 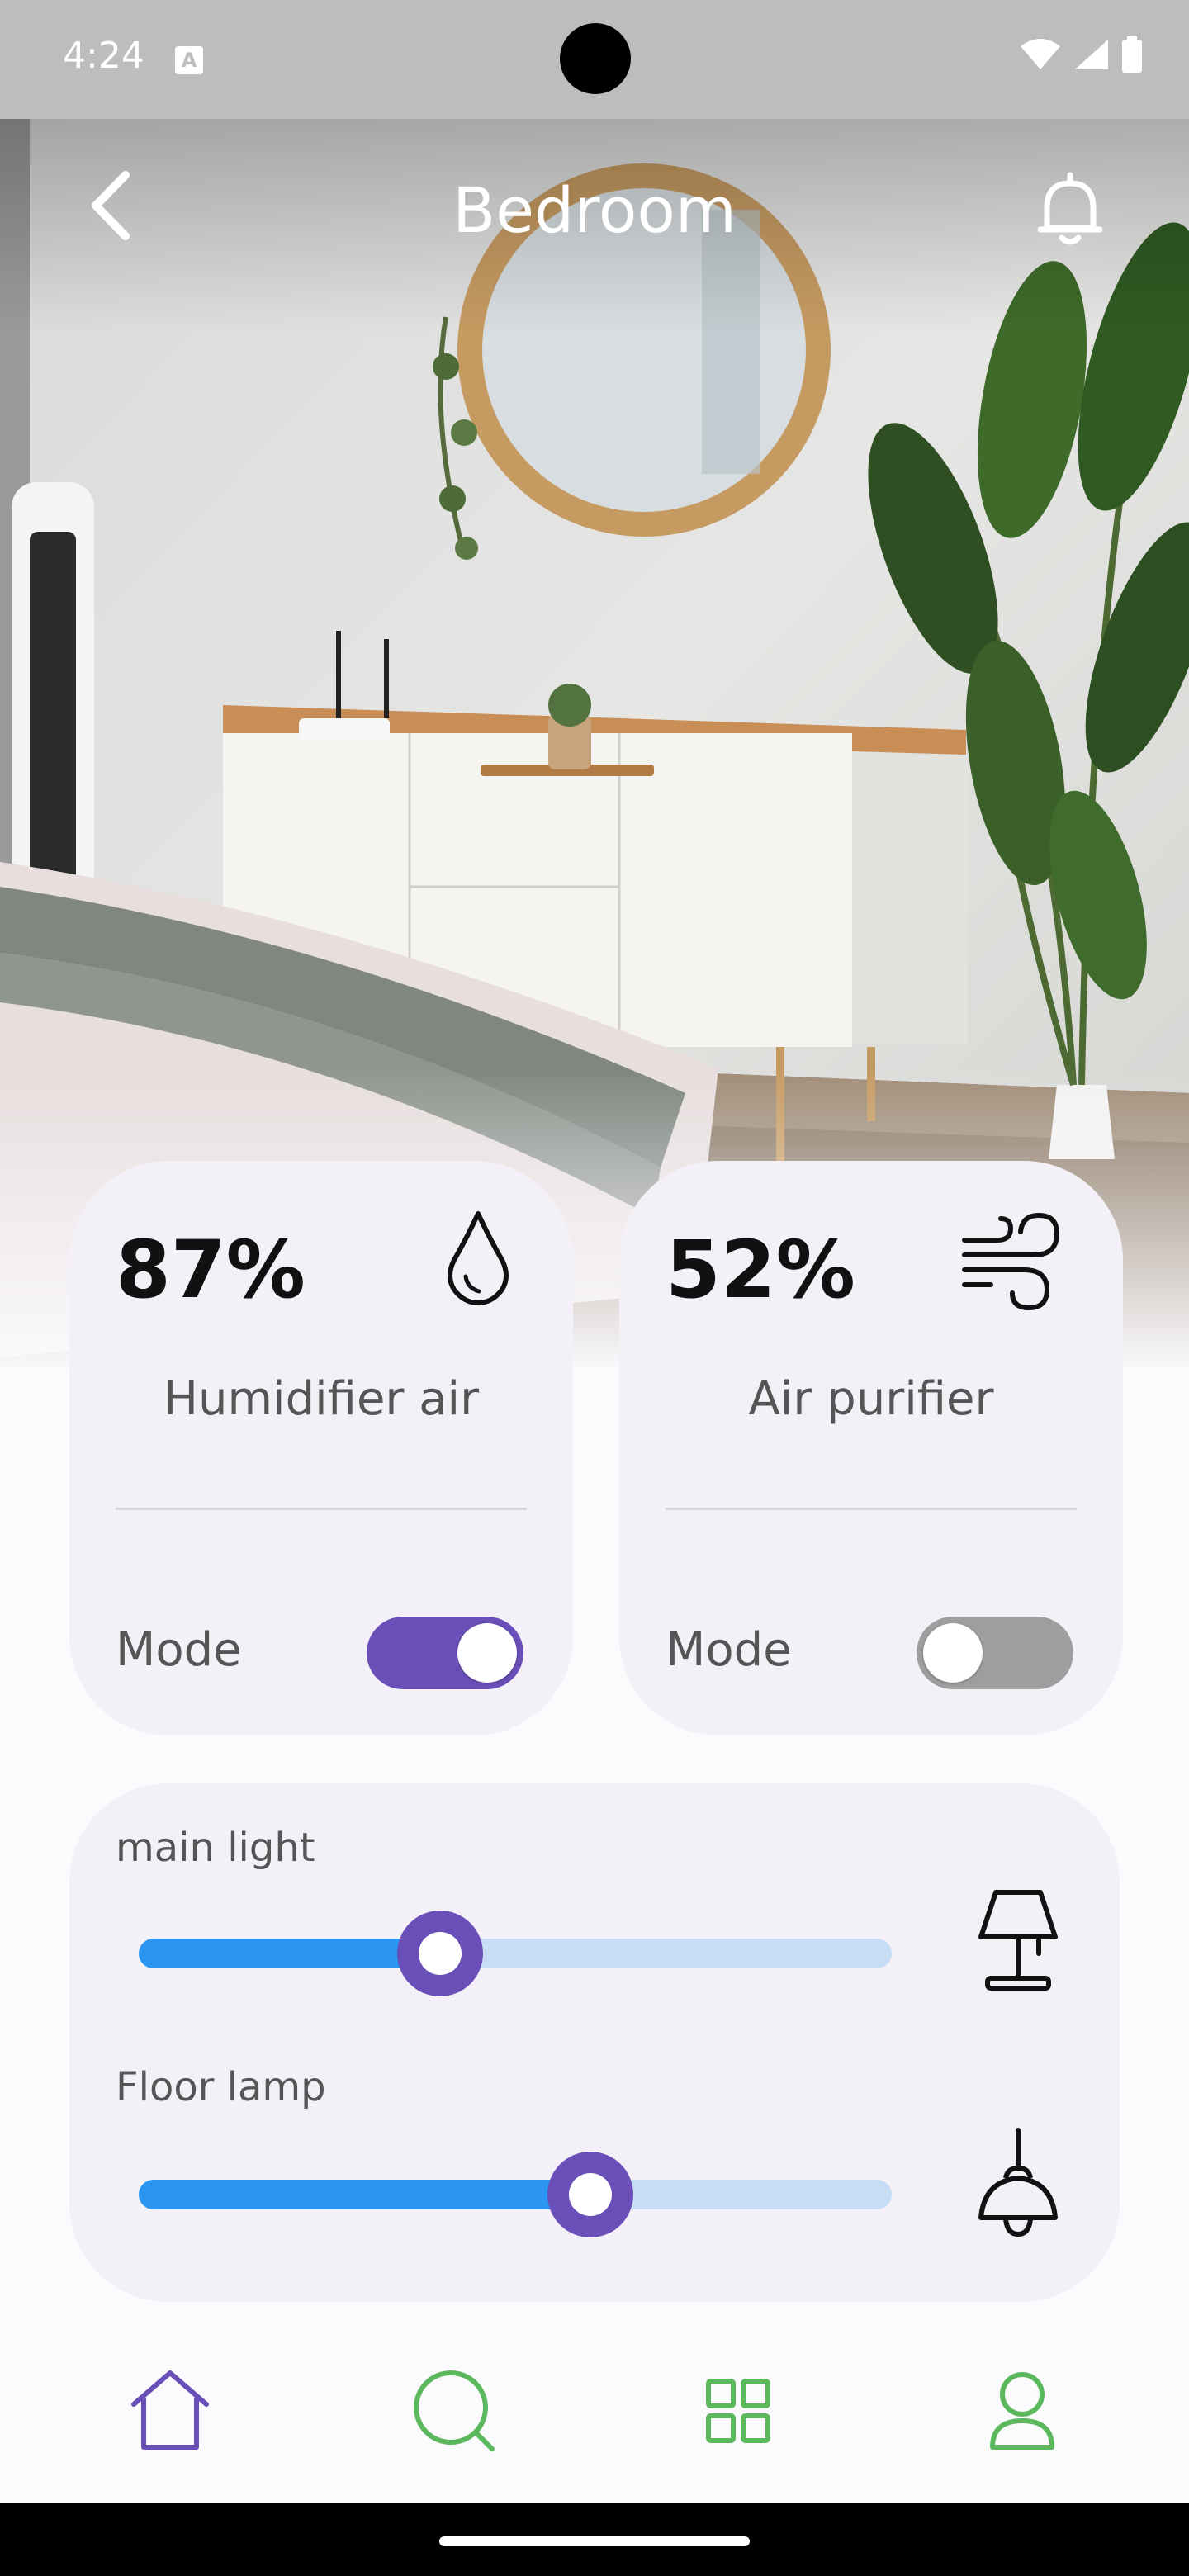 I want to click on camera-cutout, so click(x=595, y=58).